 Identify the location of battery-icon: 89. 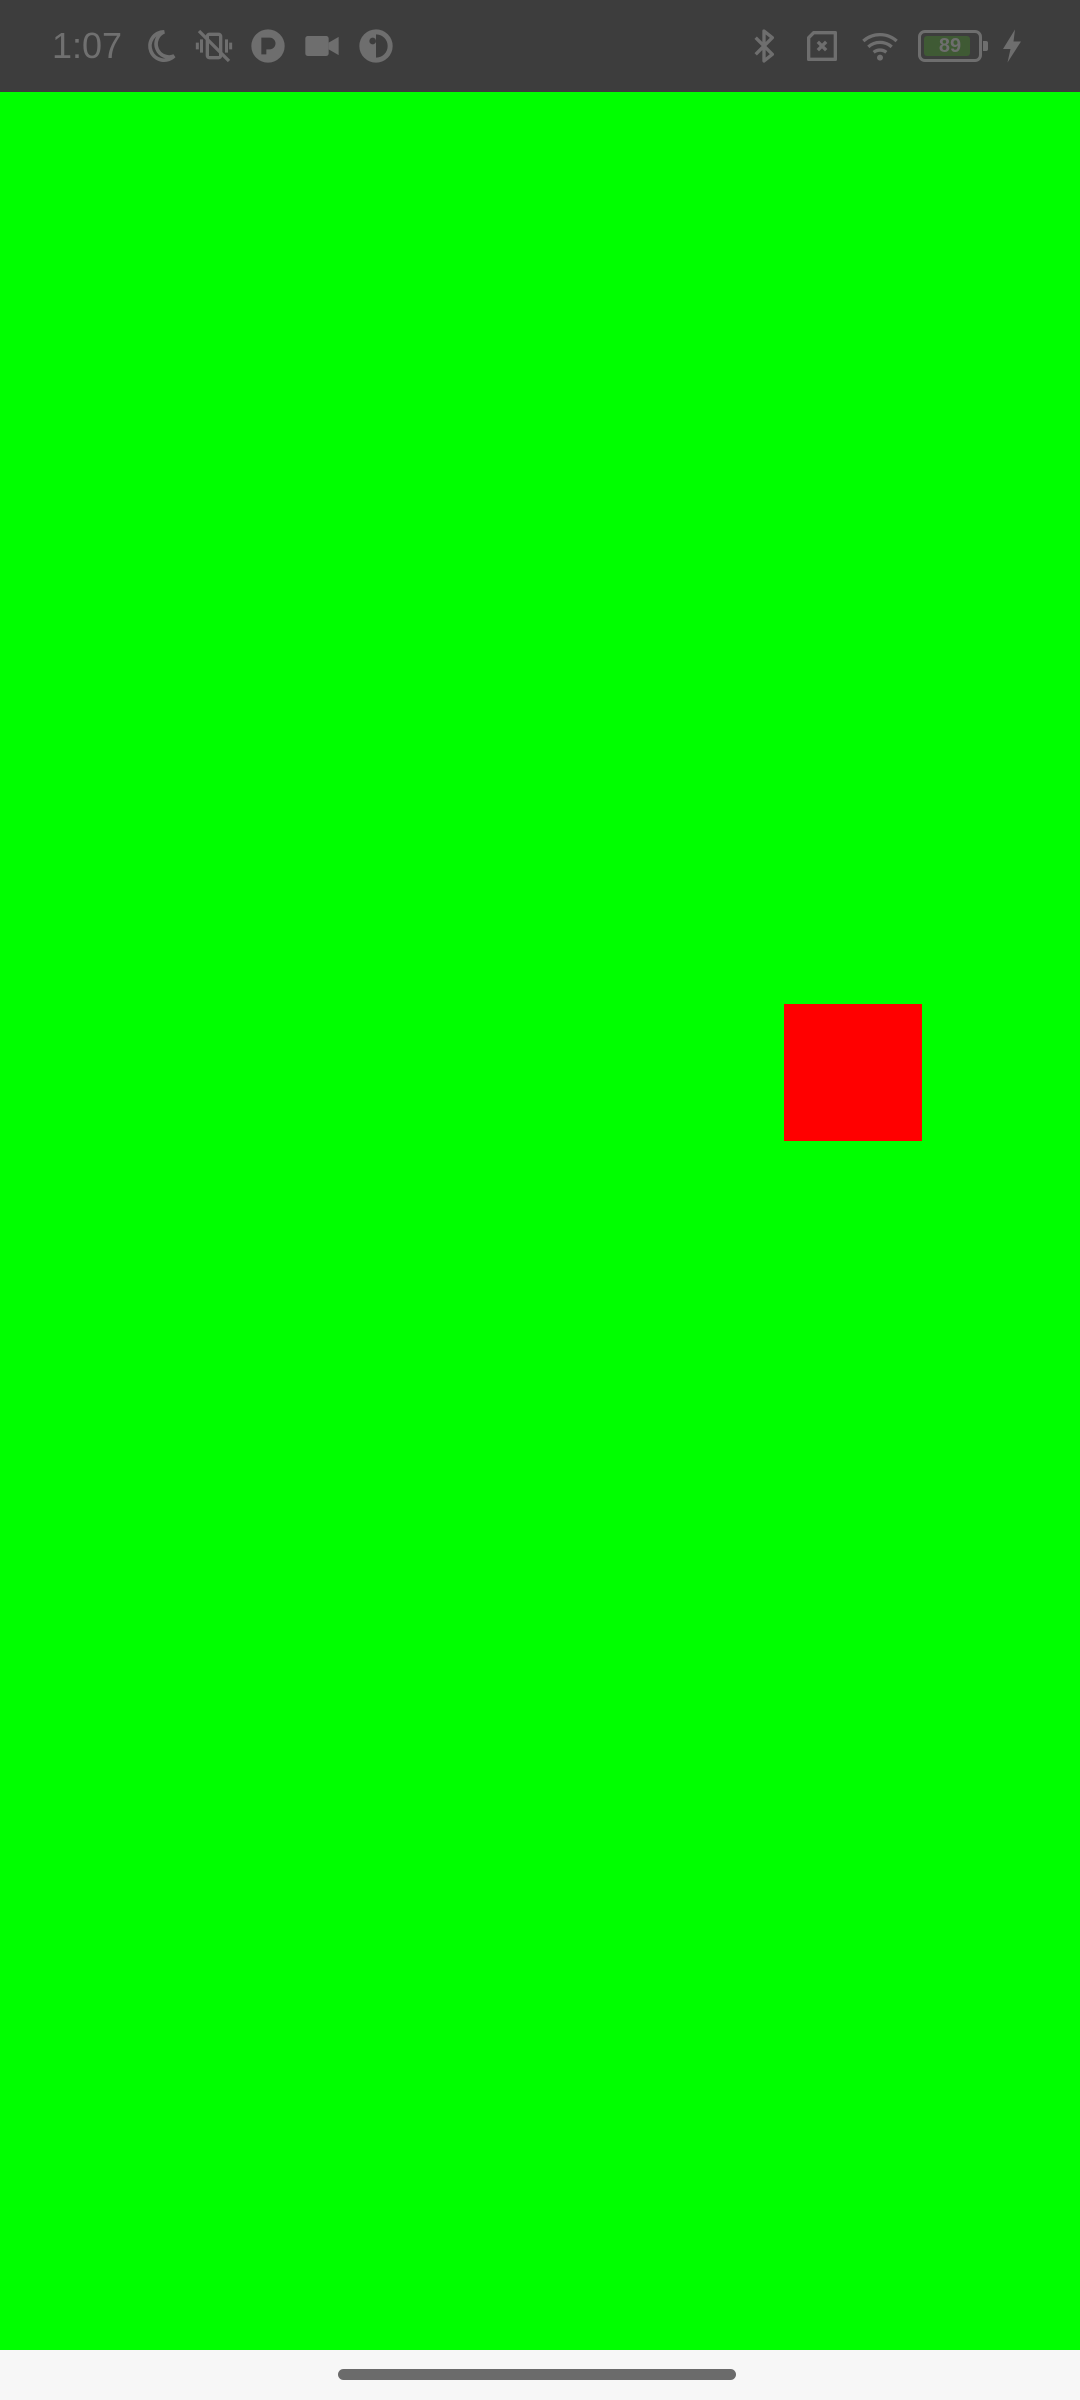
(953, 46).